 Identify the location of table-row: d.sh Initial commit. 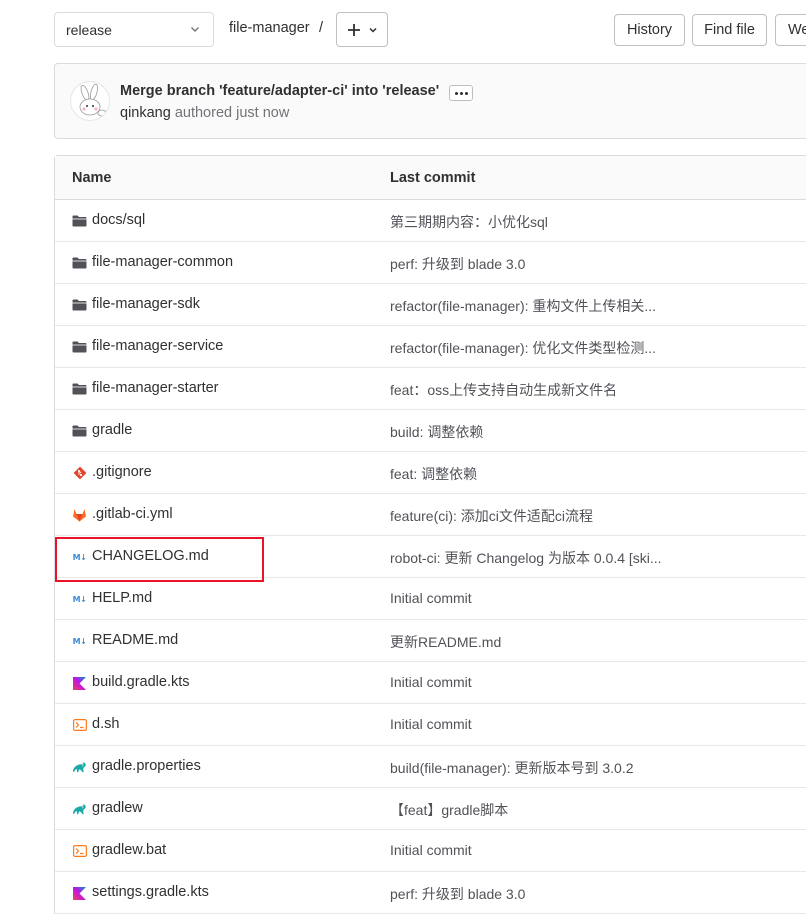
(430, 725).